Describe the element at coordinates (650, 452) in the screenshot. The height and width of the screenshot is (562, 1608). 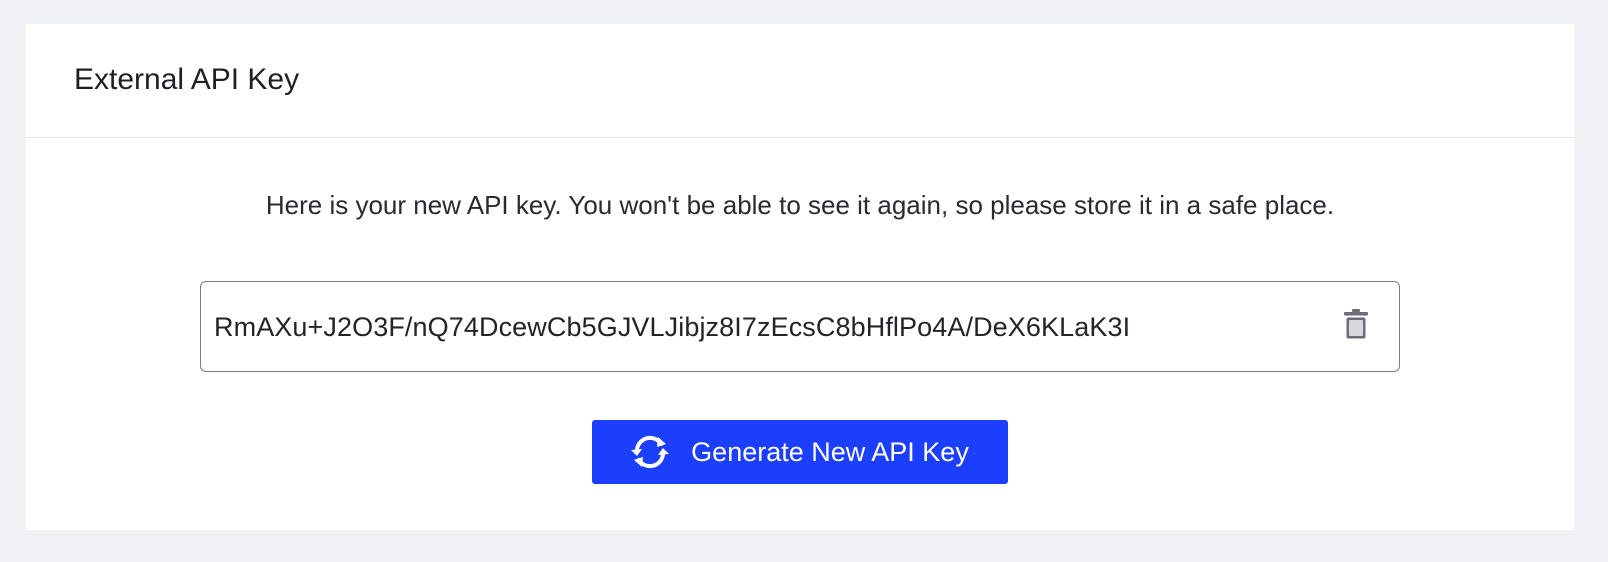
I see `refresh-icon` at that location.